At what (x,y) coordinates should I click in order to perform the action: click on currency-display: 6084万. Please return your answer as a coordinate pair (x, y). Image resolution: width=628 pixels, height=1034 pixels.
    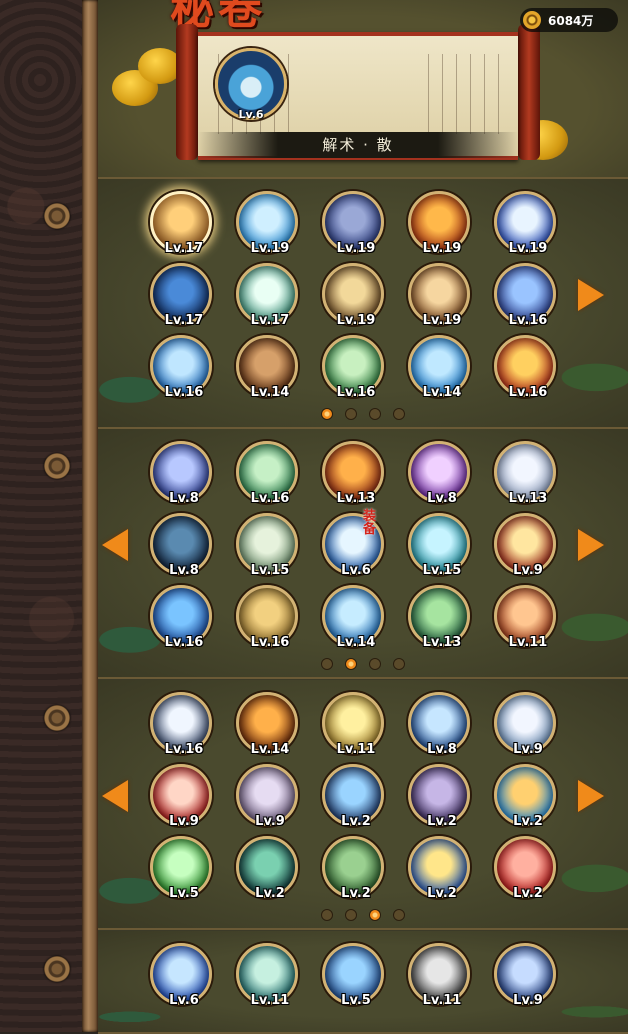
    Looking at the image, I should click on (569, 20).